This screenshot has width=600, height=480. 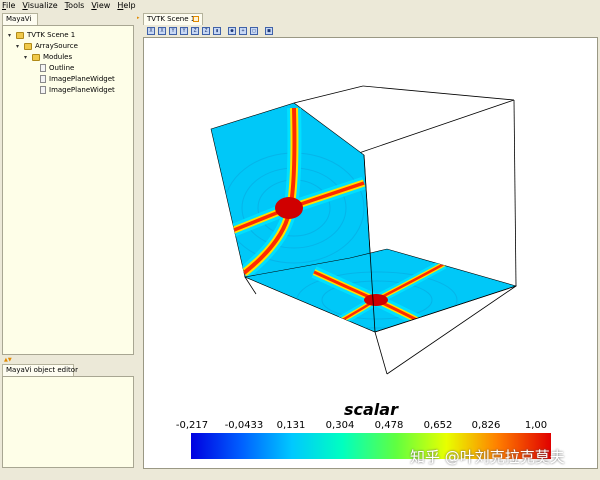 What do you see at coordinates (232, 31) in the screenshot?
I see `parallel-projection-icon: ●` at bounding box center [232, 31].